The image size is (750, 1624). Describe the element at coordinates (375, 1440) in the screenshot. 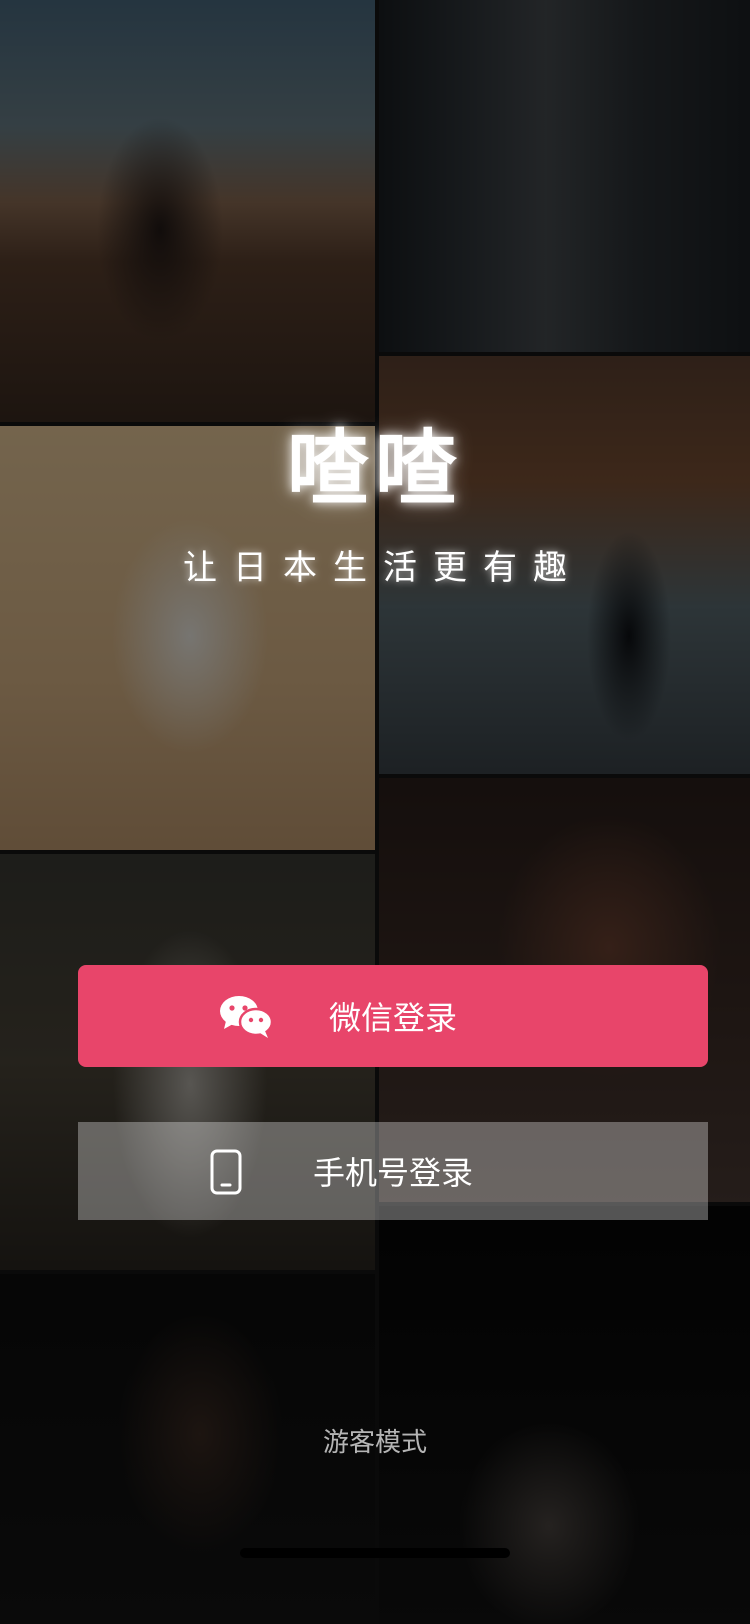

I see `guest-mode-link: 游客模式` at that location.